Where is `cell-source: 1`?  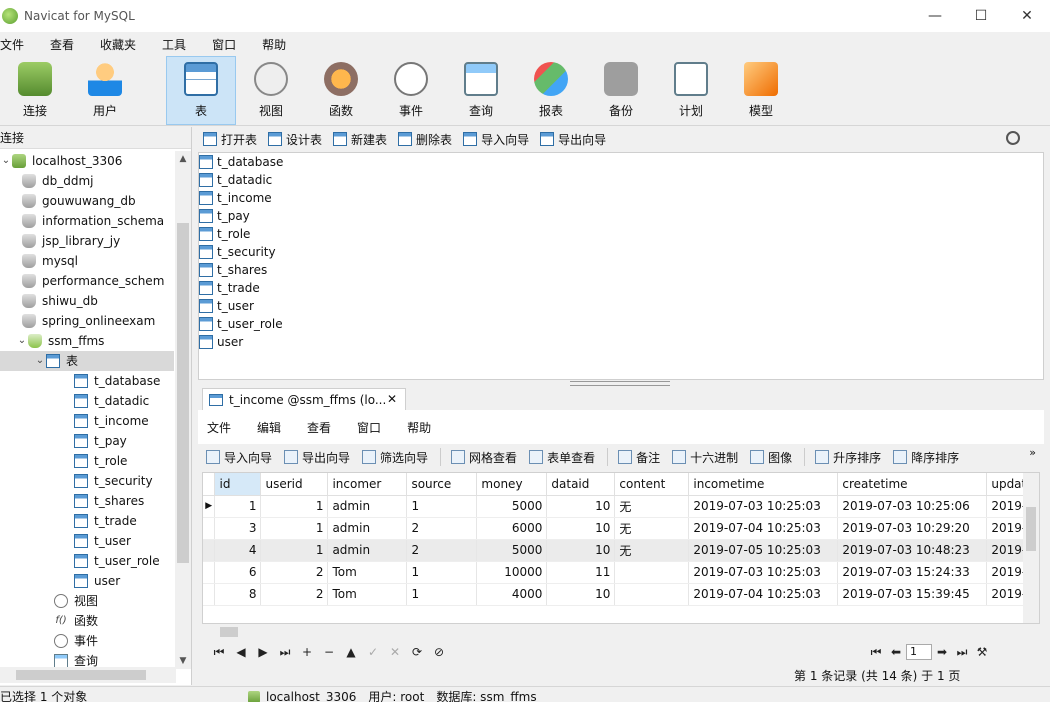
cell-source: 1 is located at coordinates (442, 594).